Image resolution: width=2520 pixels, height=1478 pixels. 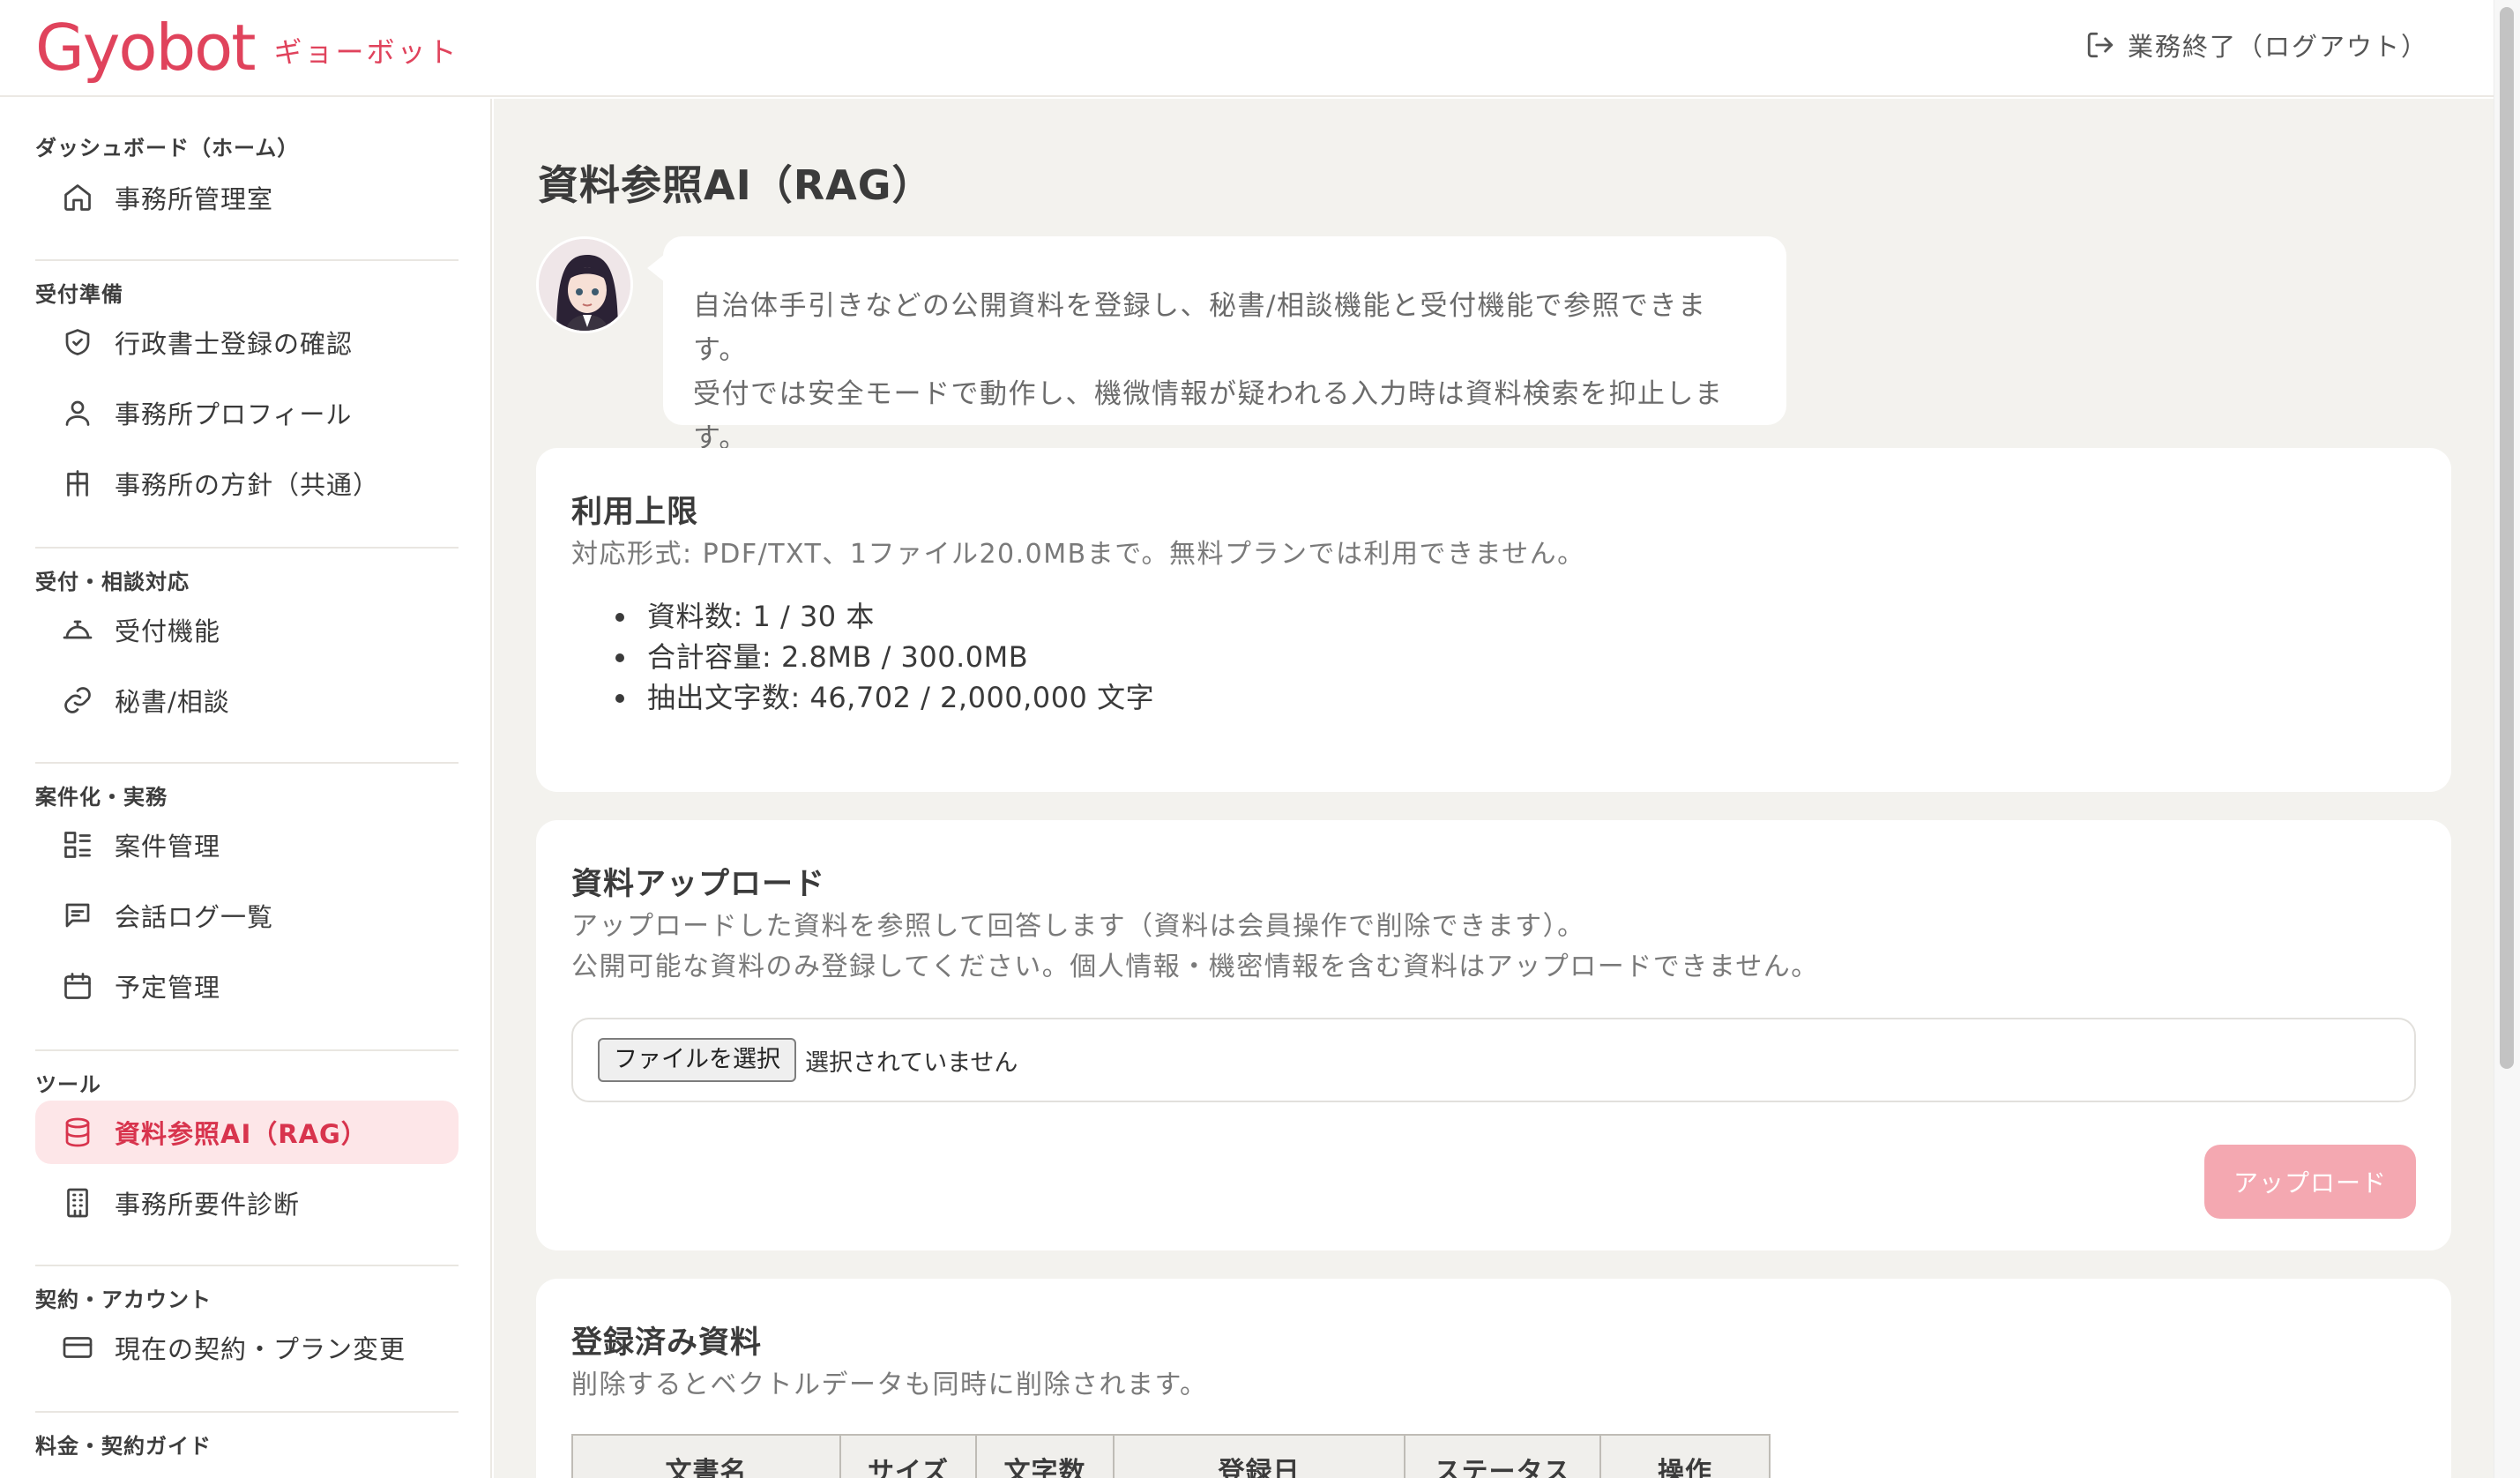 I want to click on sidebar-section-tools: ツール 資料参照AI（RAG） 事務所要件診断, so click(x=247, y=1152).